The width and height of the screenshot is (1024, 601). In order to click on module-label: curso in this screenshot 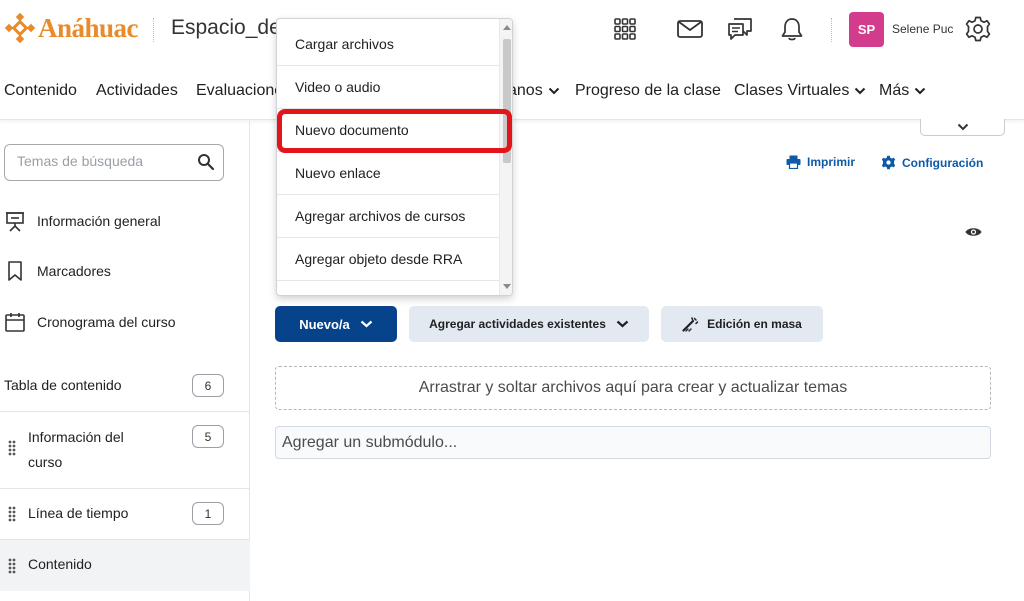, I will do `click(45, 462)`.